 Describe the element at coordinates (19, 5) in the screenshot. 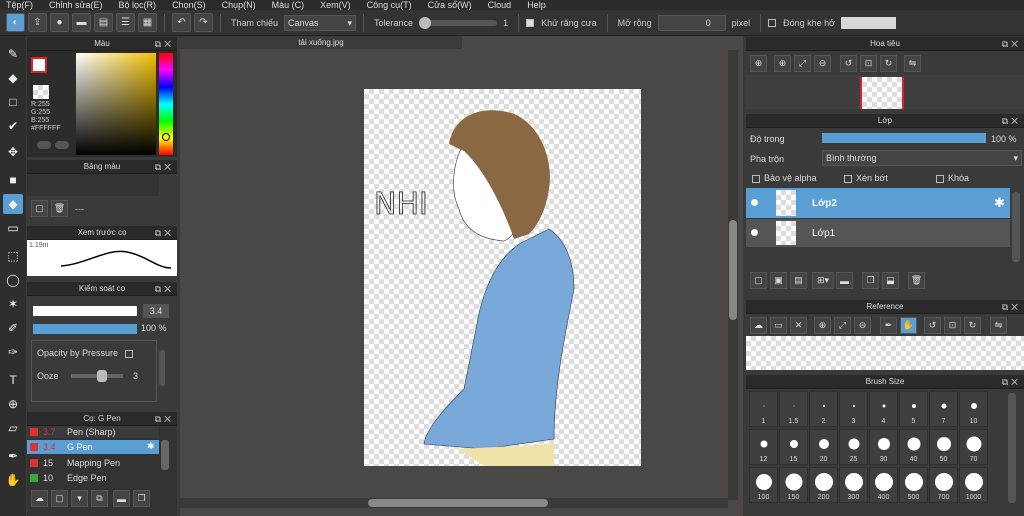

I see `menu-item: Tệp(F)` at that location.